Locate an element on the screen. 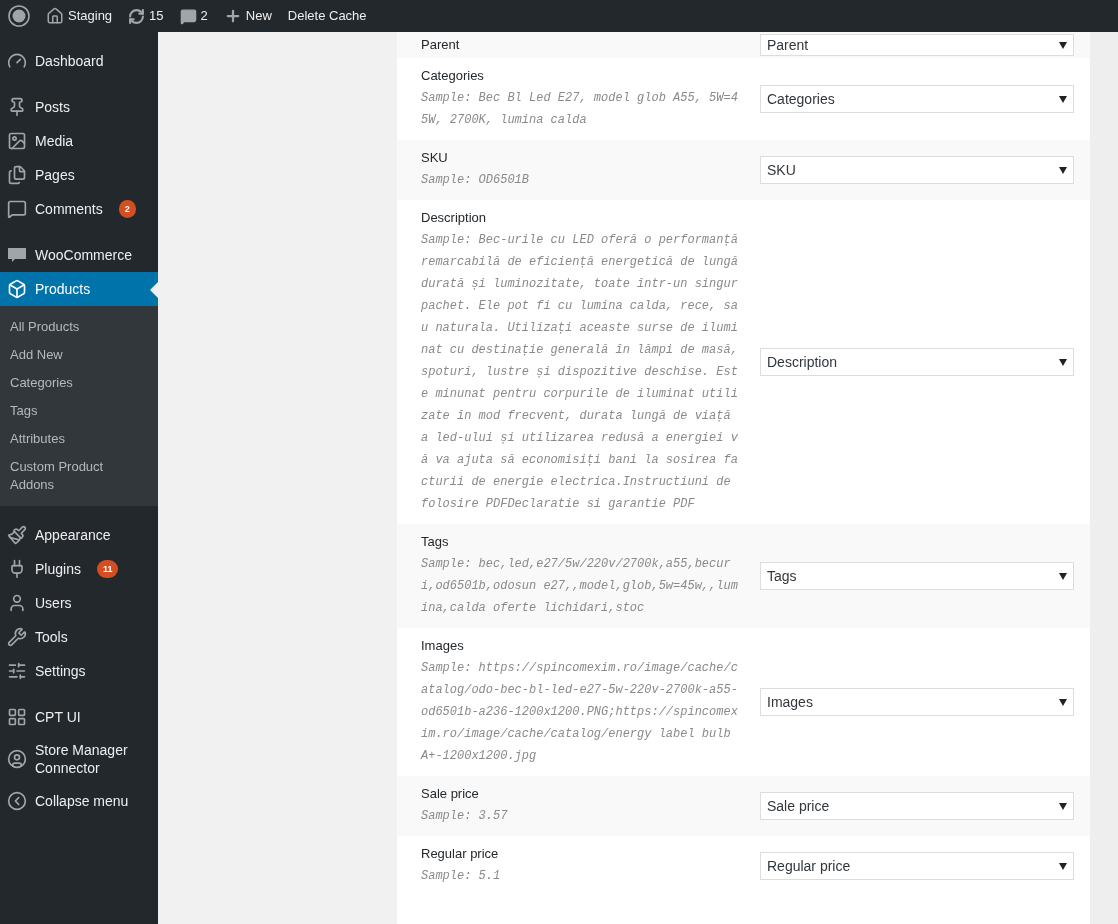  sample-text: Sample: Bec Bl Led E27, model glob A55, 5W=45W, 2700K, lumina calda is located at coordinates (580, 109).